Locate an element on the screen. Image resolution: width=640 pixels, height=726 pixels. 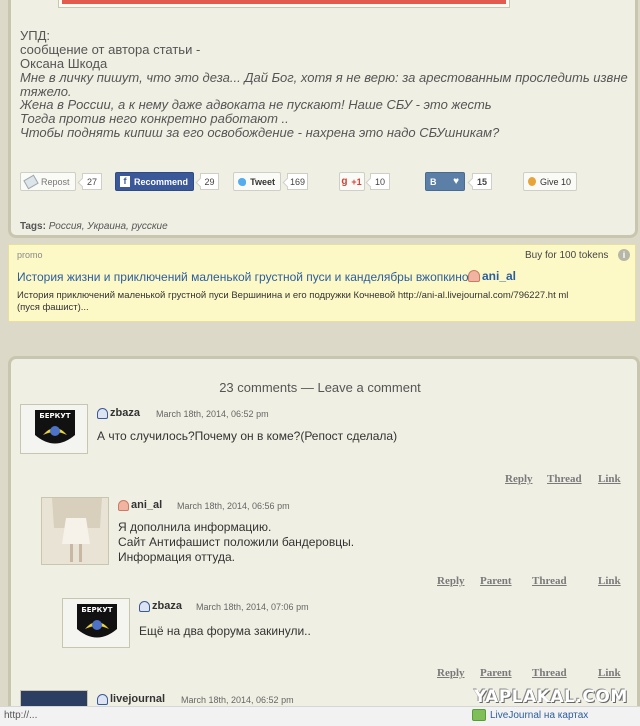
recommend-button: f Recommend is located at coordinates (154, 181).